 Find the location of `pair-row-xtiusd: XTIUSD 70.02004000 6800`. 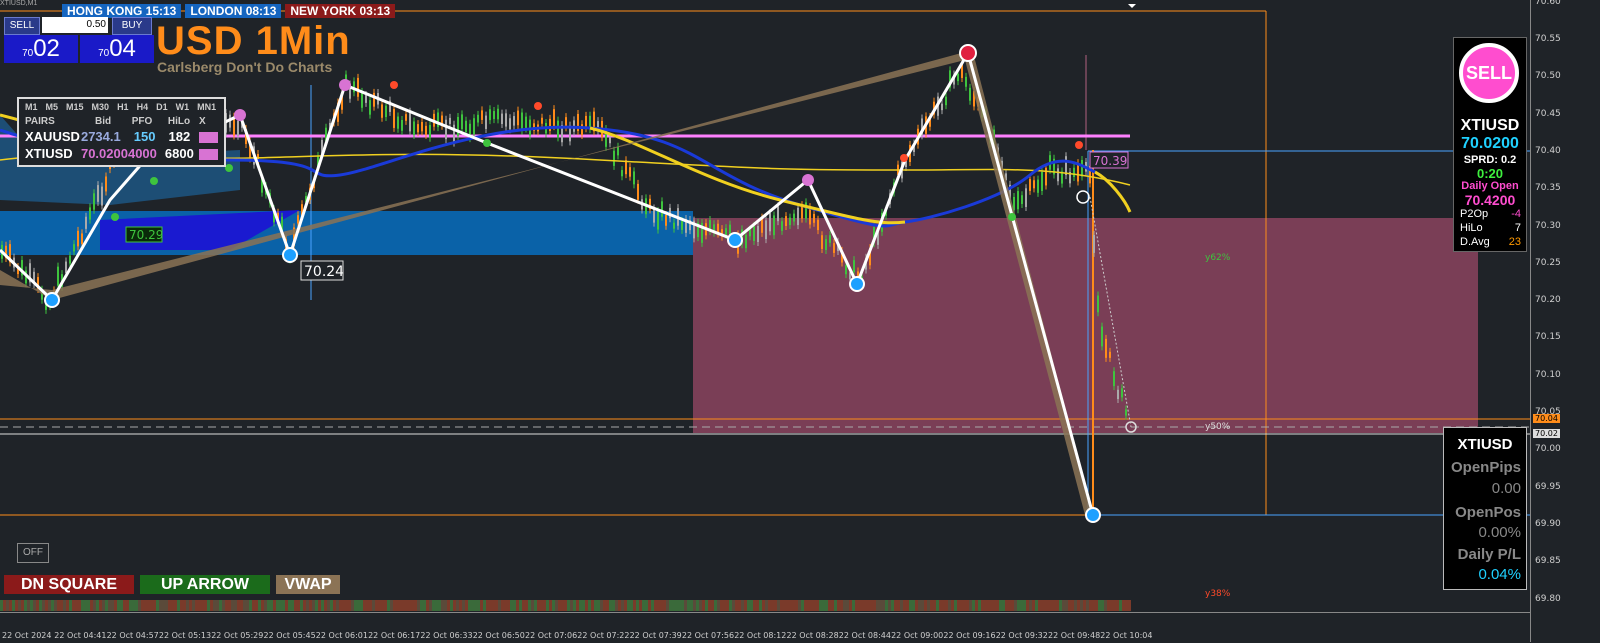

pair-row-xtiusd: XTIUSD 70.02004000 6800 is located at coordinates (121, 153).